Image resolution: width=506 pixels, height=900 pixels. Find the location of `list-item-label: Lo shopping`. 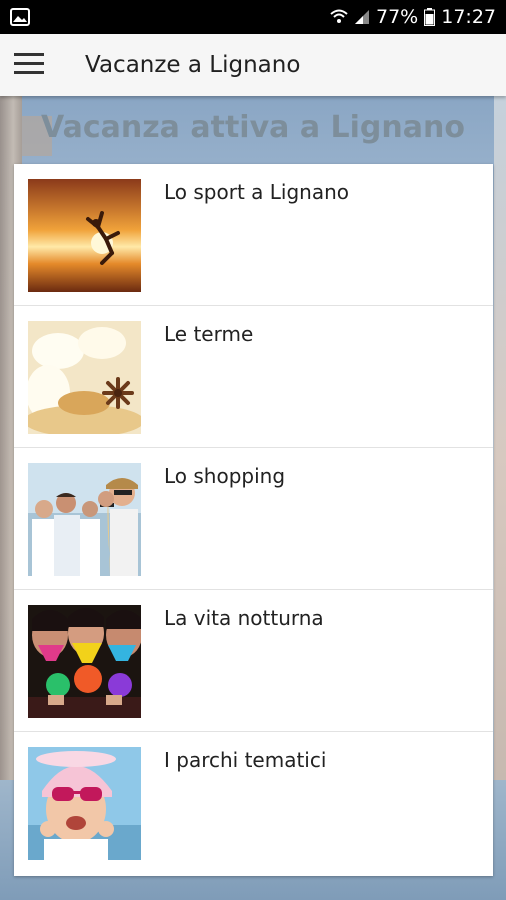

list-item-label: Lo shopping is located at coordinates (225, 476).